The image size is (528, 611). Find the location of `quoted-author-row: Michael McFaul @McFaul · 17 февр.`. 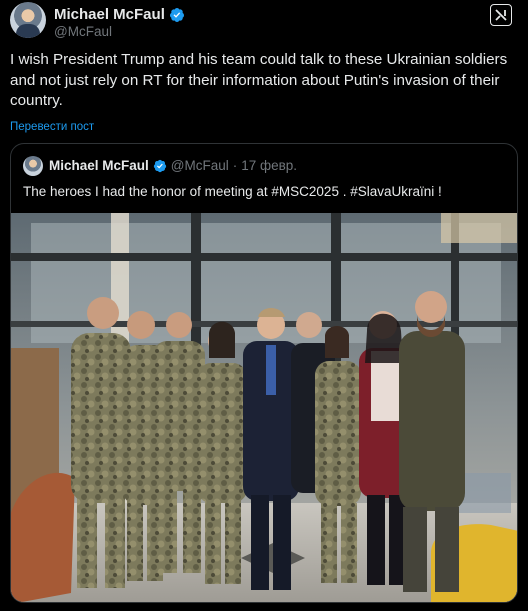

quoted-author-row: Michael McFaul @McFaul · 17 февр. is located at coordinates (173, 165).